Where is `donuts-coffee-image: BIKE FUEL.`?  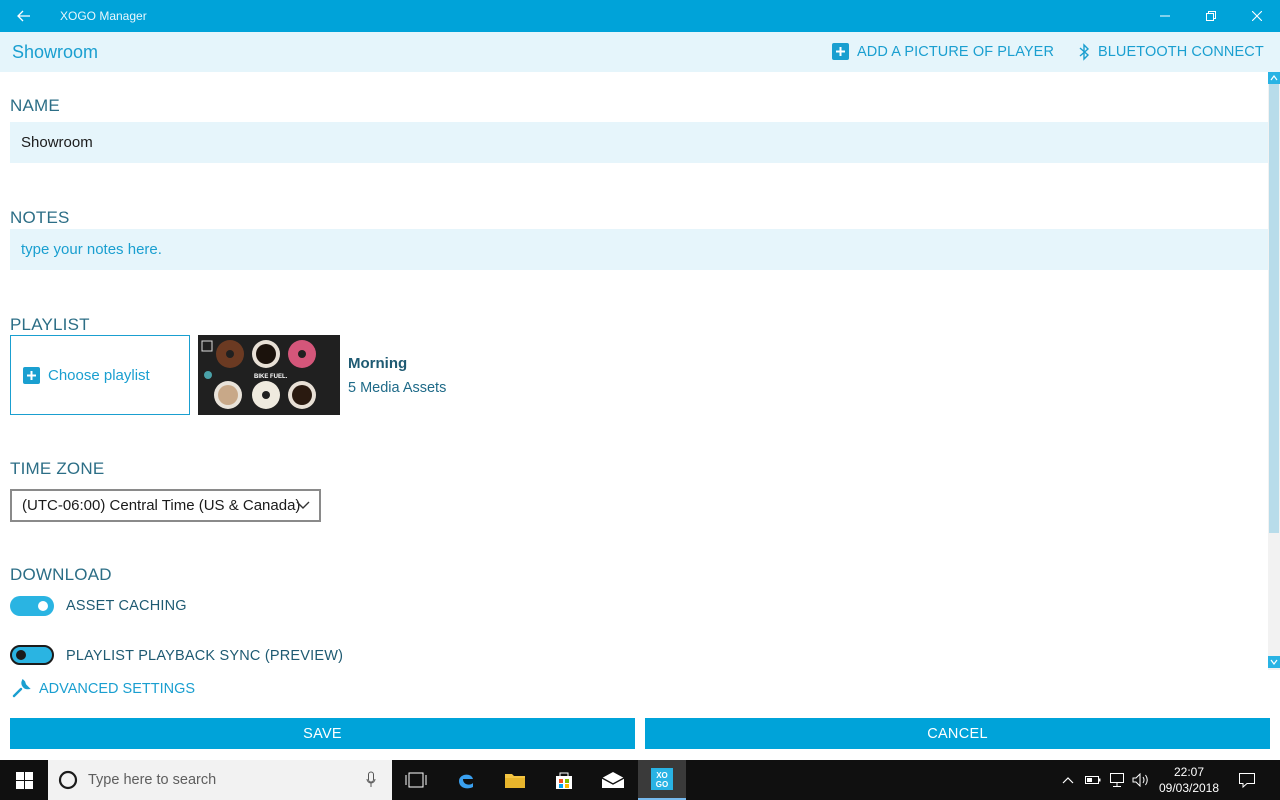
donuts-coffee-image: BIKE FUEL. is located at coordinates (269, 375).